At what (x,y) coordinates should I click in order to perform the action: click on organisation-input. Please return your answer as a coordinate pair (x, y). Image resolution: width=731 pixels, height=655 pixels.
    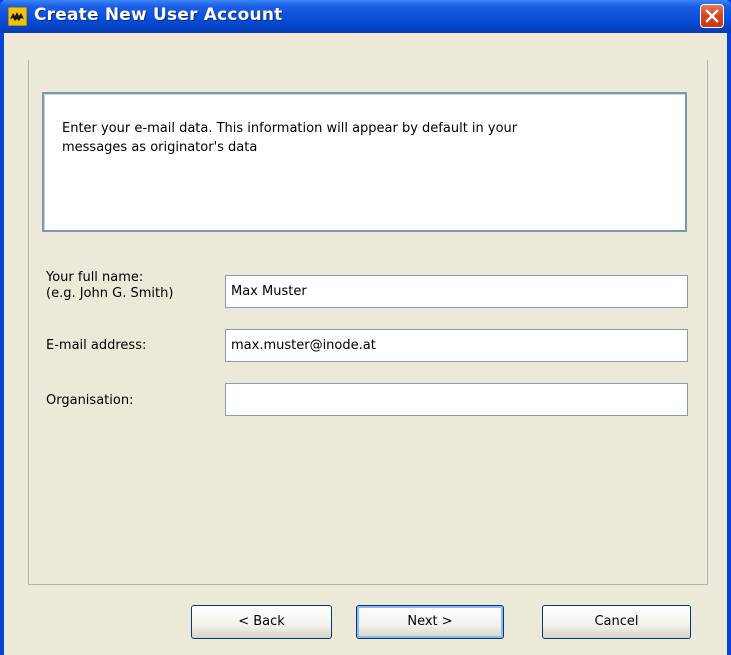
    Looking at the image, I should click on (456, 399).